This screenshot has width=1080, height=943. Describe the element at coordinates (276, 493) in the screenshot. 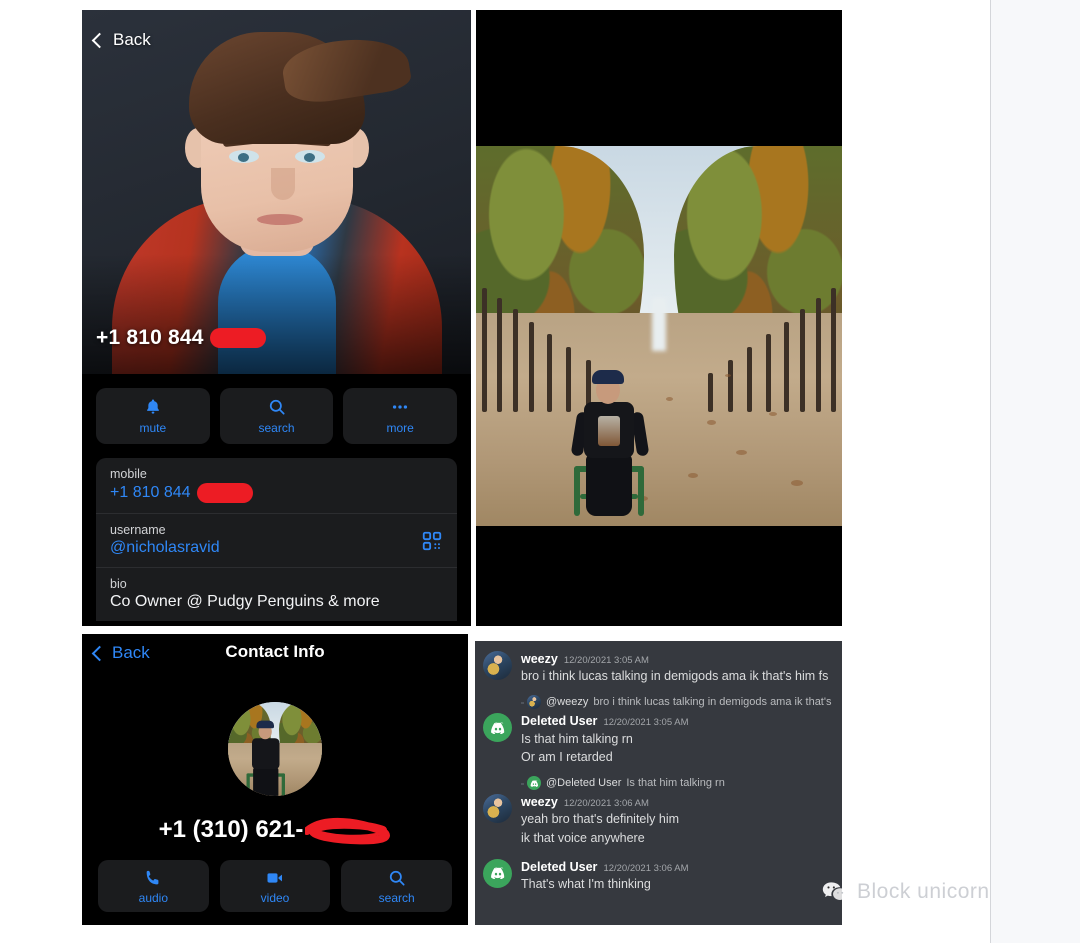

I see `info-value: +1 810 844` at that location.